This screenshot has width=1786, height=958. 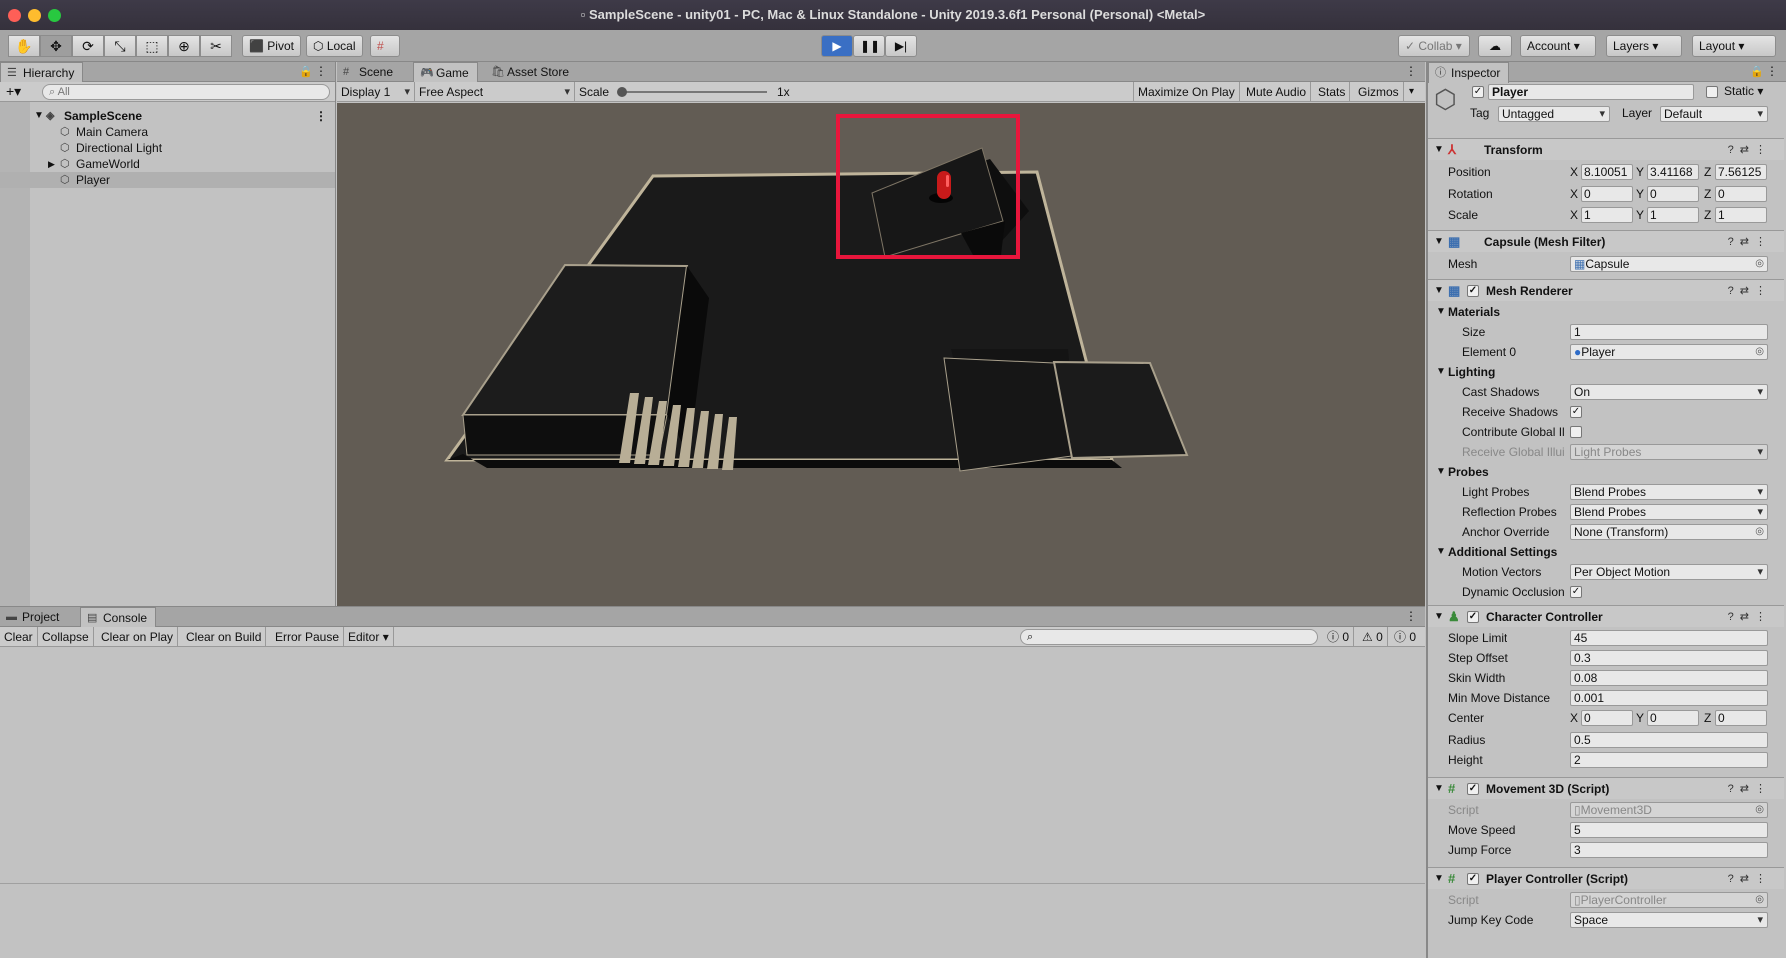 What do you see at coordinates (1473, 291) in the screenshot?
I see `mesh-renderer-enabled-checkbox: ✓` at bounding box center [1473, 291].